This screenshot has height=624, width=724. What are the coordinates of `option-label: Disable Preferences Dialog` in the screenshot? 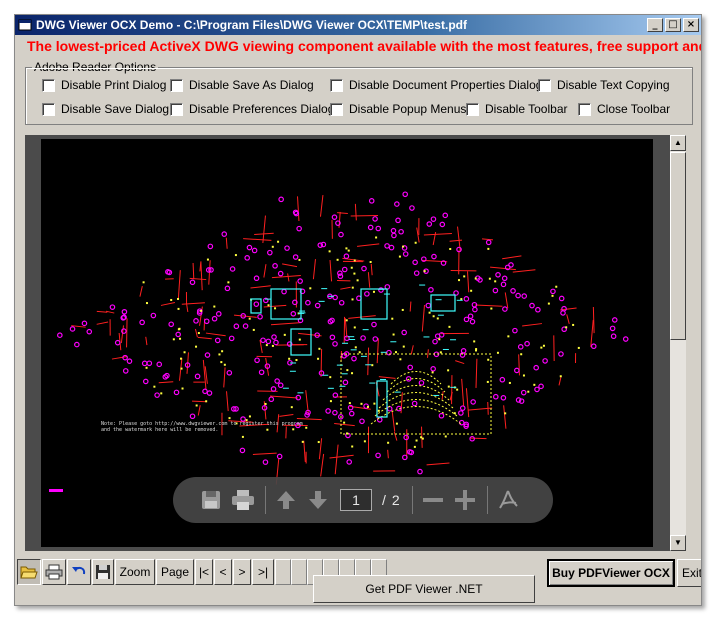 It's located at (262, 109).